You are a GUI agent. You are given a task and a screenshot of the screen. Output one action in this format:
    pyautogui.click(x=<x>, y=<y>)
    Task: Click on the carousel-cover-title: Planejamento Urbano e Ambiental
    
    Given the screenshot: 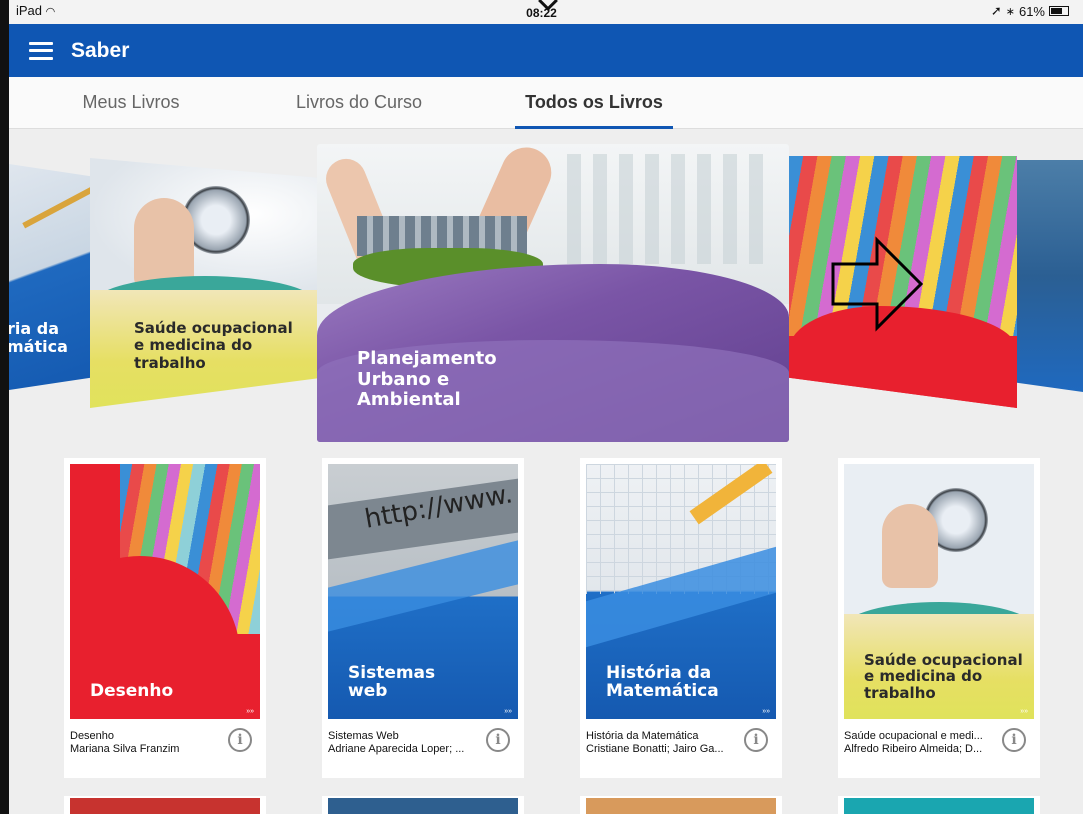 What is the action you would take?
    pyautogui.click(x=427, y=379)
    